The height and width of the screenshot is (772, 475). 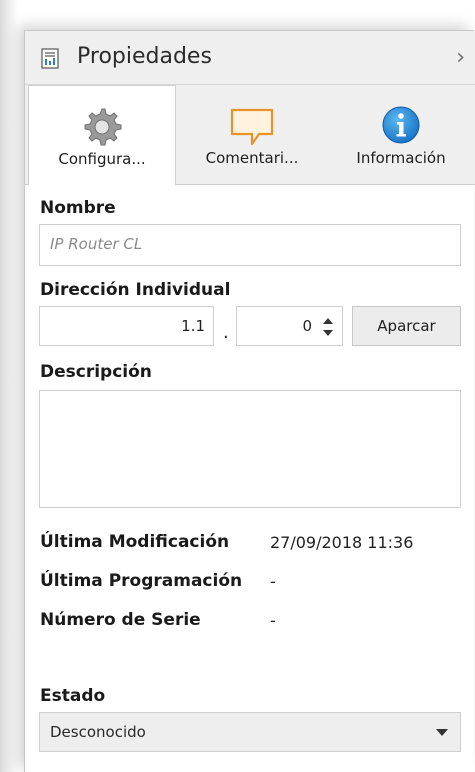 I want to click on serial-number-label: Número de Serie, so click(x=120, y=620).